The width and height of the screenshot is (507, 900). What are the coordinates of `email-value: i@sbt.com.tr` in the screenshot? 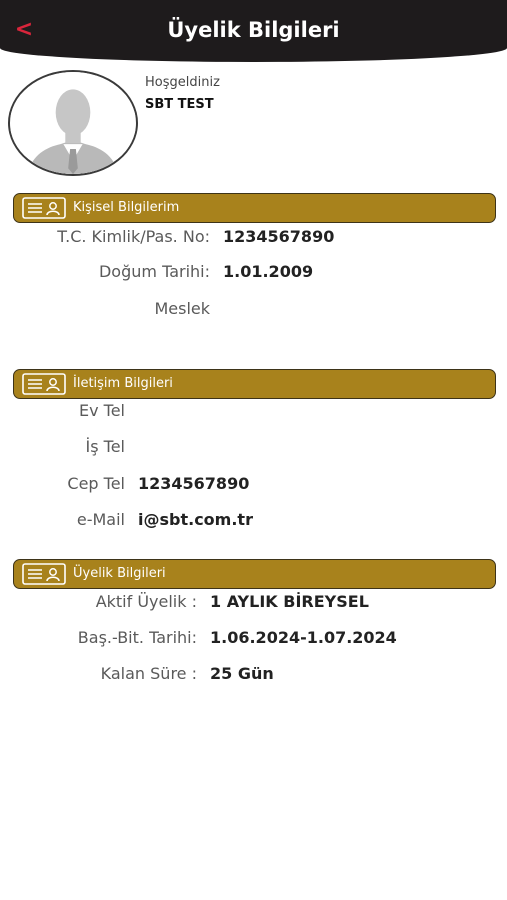 It's located at (195, 519).